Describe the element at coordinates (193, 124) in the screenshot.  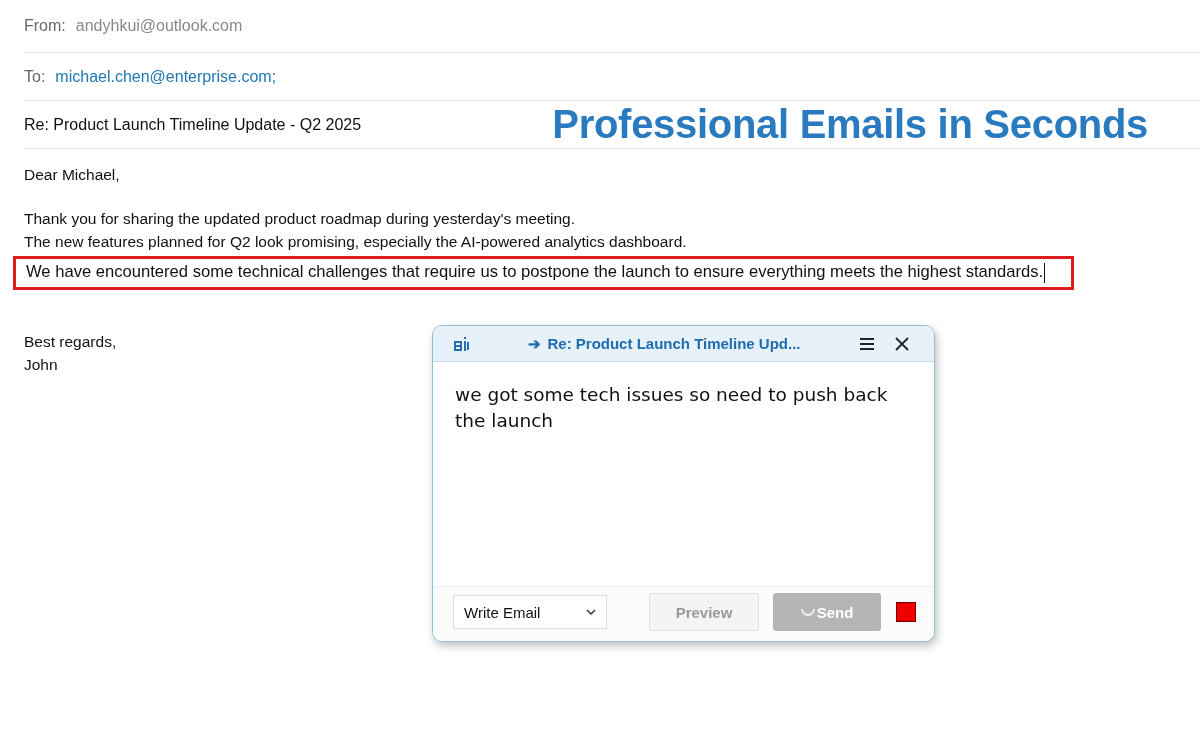
I see `subject-line: Re: Product Launch Timeline Update - Q2 2025` at that location.